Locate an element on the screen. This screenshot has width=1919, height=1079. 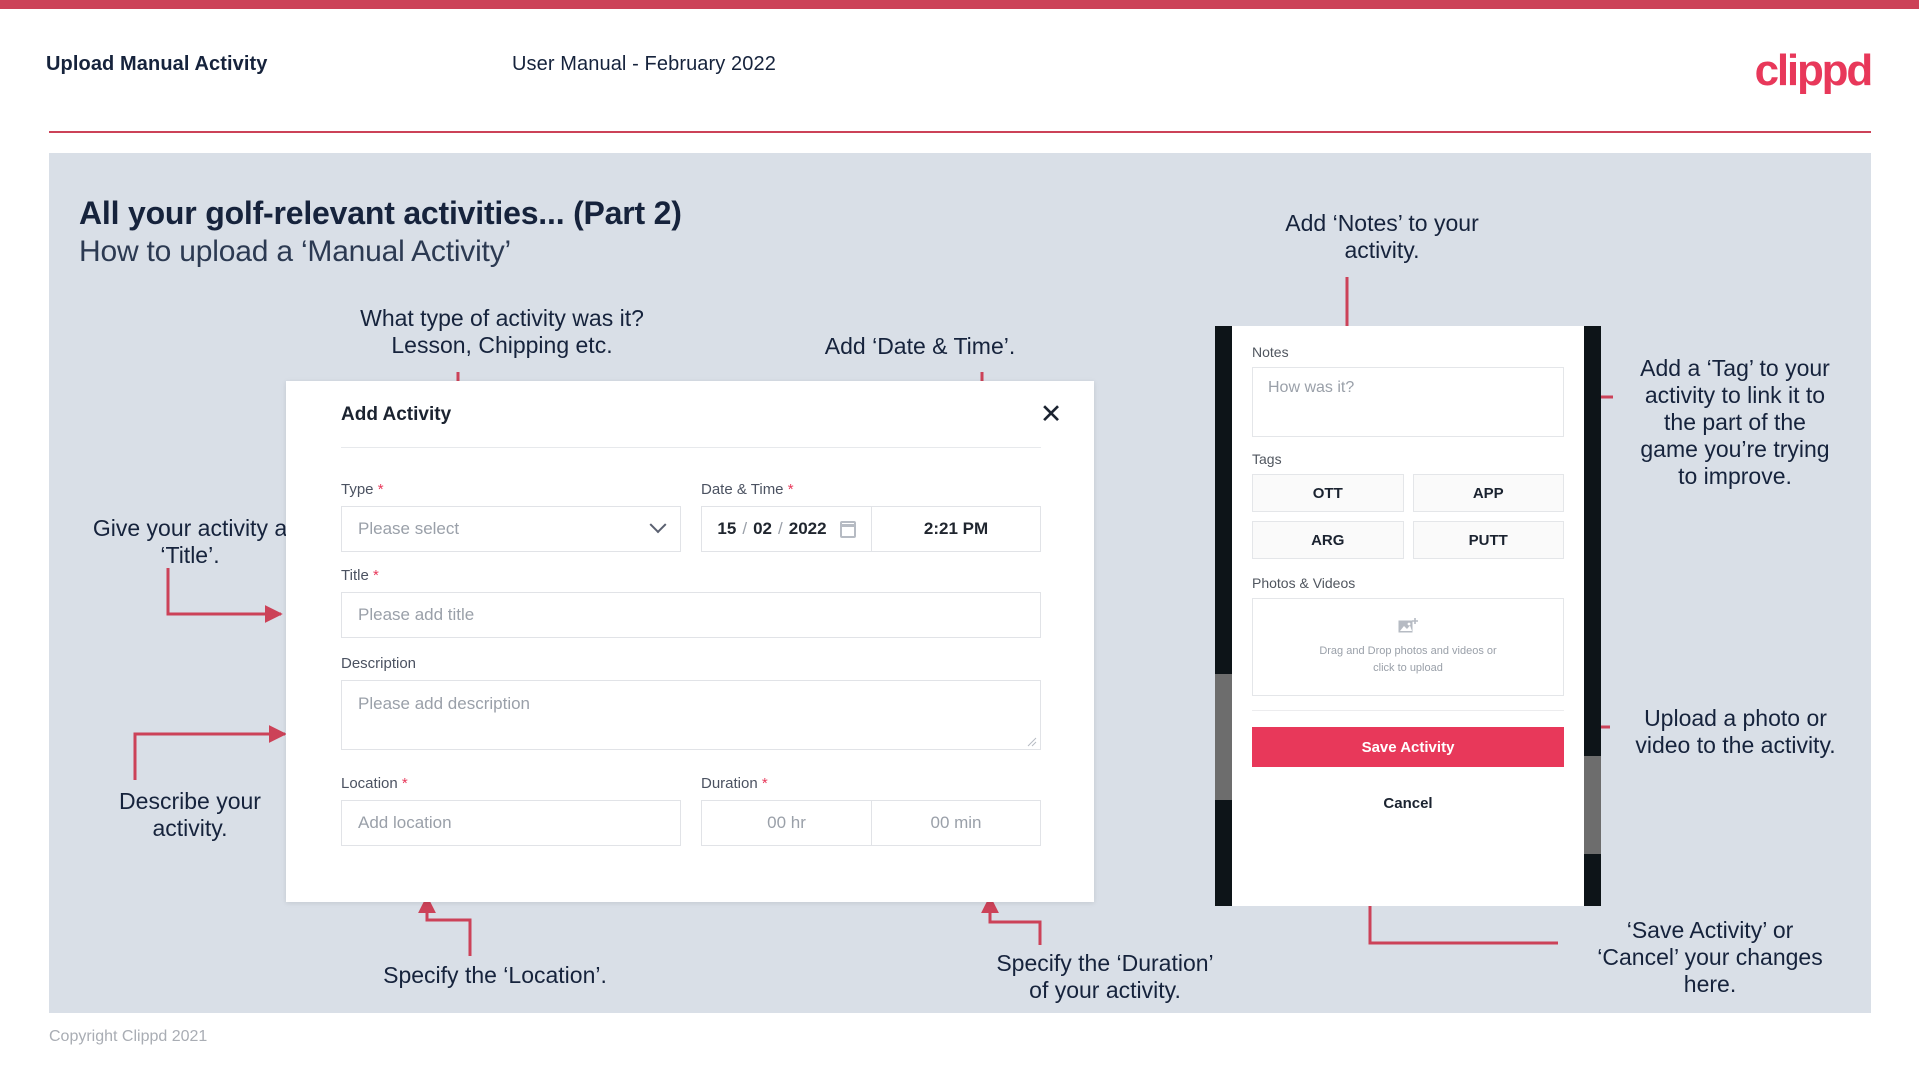
phone-divider is located at coordinates (1408, 710).